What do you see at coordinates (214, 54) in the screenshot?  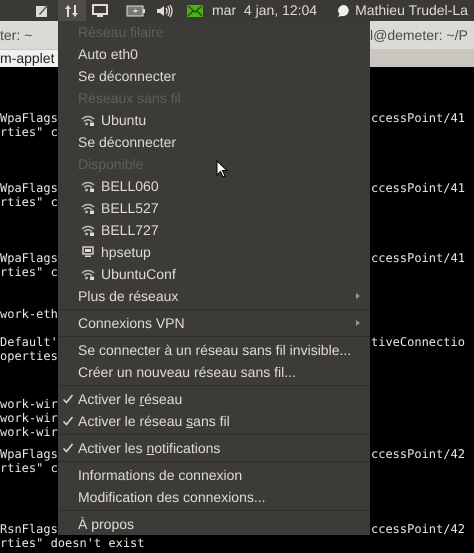 I see `menu-item: Auto eth0` at bounding box center [214, 54].